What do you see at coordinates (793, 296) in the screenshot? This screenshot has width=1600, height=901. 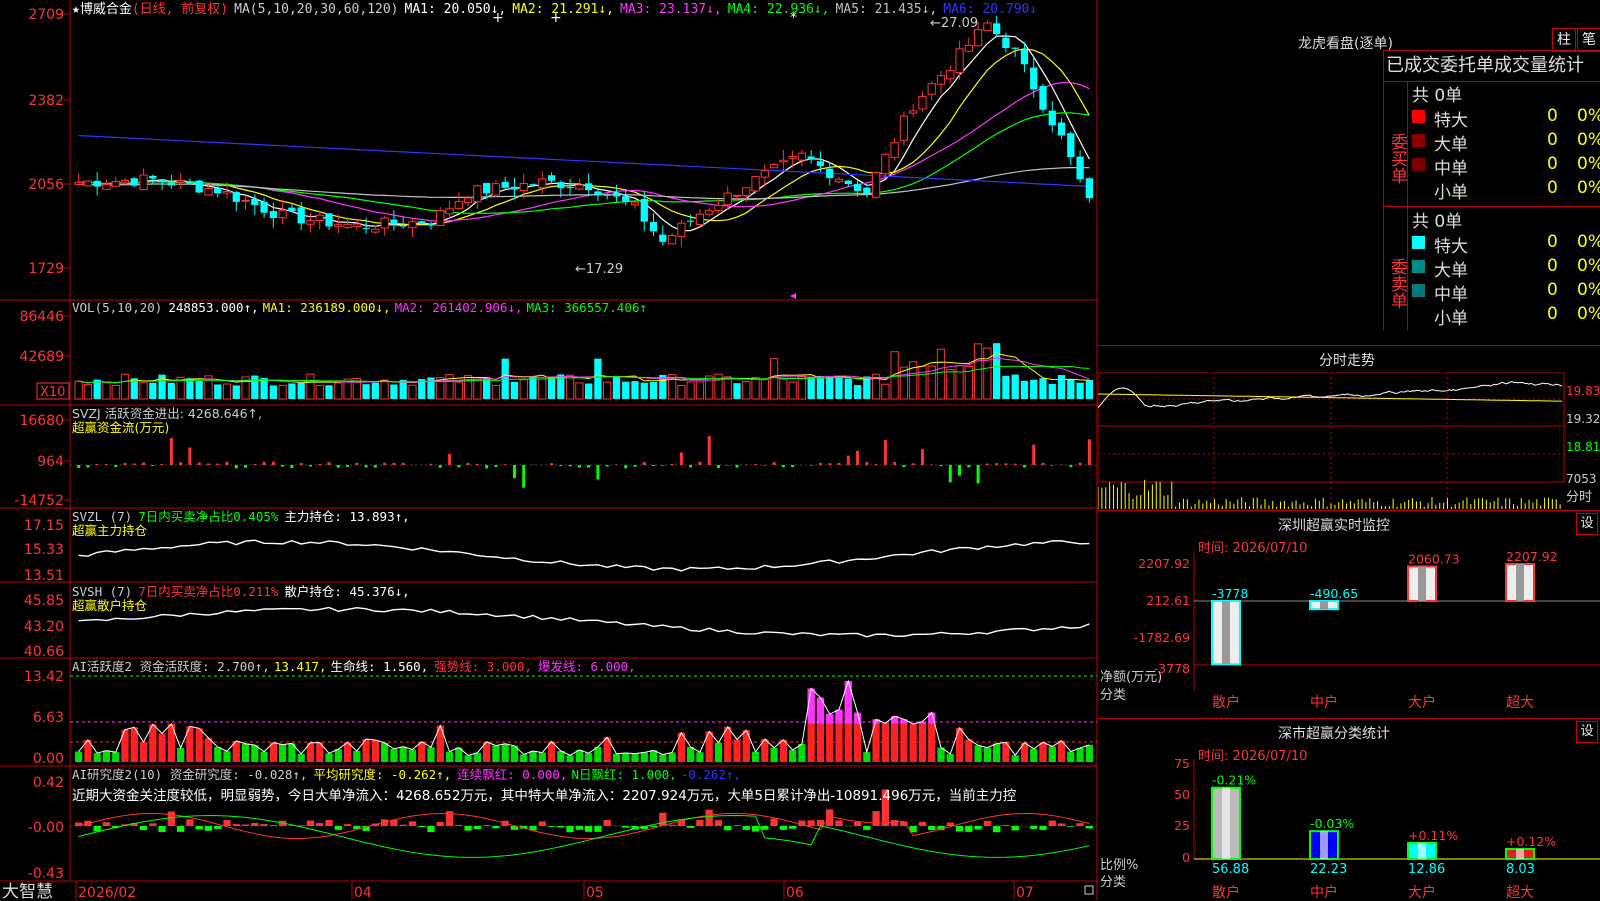 I see `cursor-marker-icon` at bounding box center [793, 296].